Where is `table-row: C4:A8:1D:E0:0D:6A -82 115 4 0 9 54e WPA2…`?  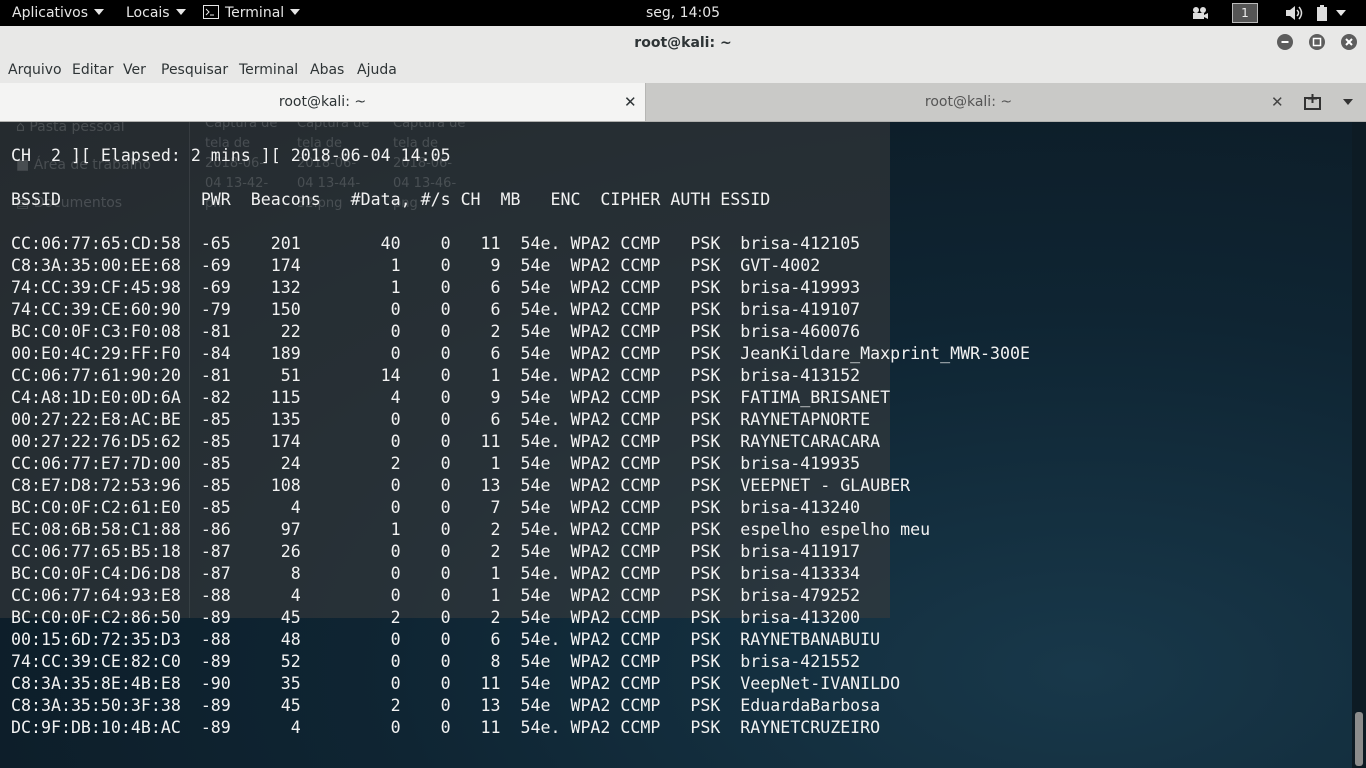
table-row: C4:A8:1D:E0:0D:6A -82 115 4 0 9 54e WPA2… is located at coordinates (451, 397).